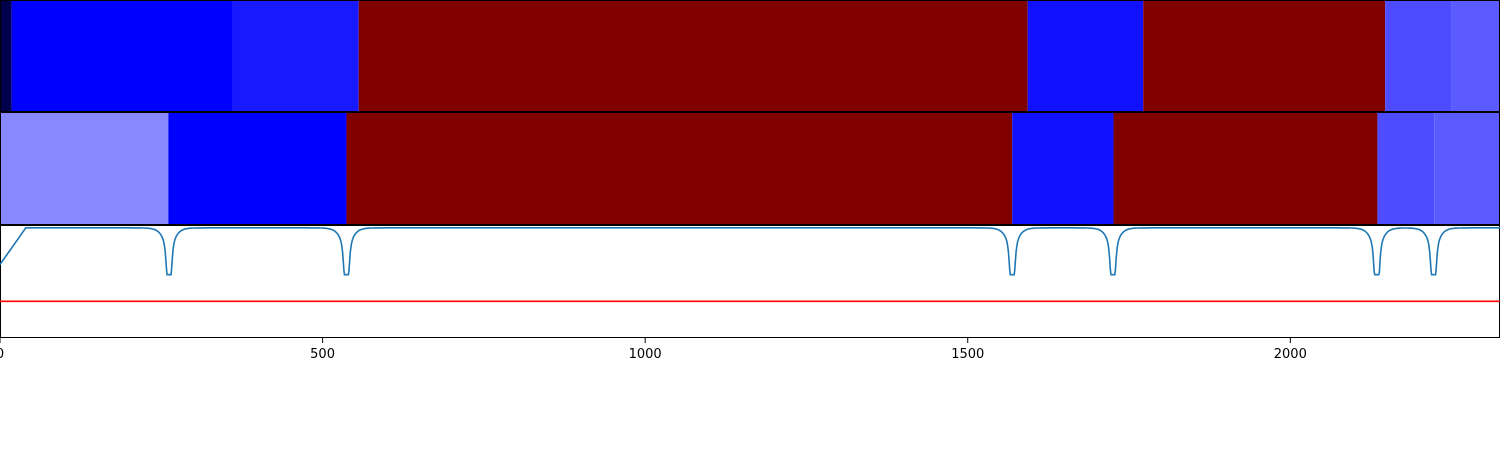  What do you see at coordinates (967, 354) in the screenshot?
I see `x-tick-label-1500: 1500` at bounding box center [967, 354].